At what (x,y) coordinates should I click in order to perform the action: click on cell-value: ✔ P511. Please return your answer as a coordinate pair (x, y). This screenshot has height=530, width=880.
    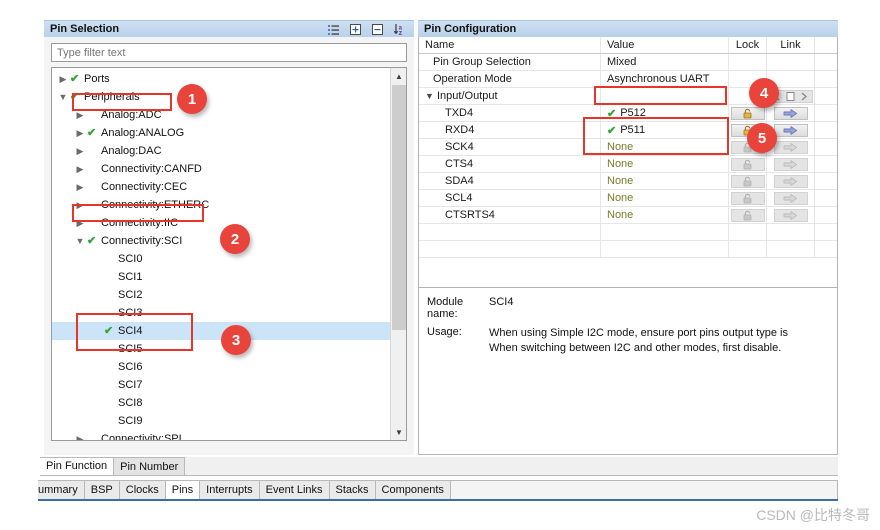
    Looking at the image, I should click on (665, 130).